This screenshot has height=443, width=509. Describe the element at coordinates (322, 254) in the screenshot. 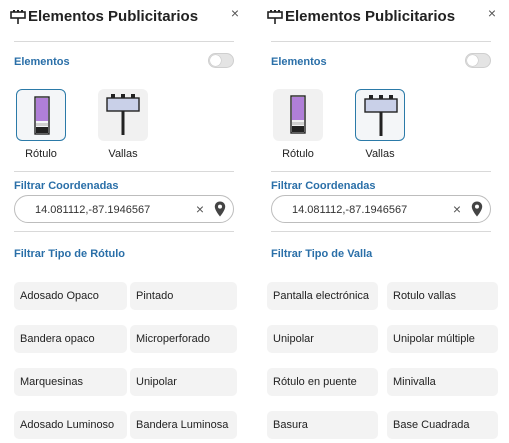

I see `filter-type-label: Filtrar Tipo de Valla` at that location.